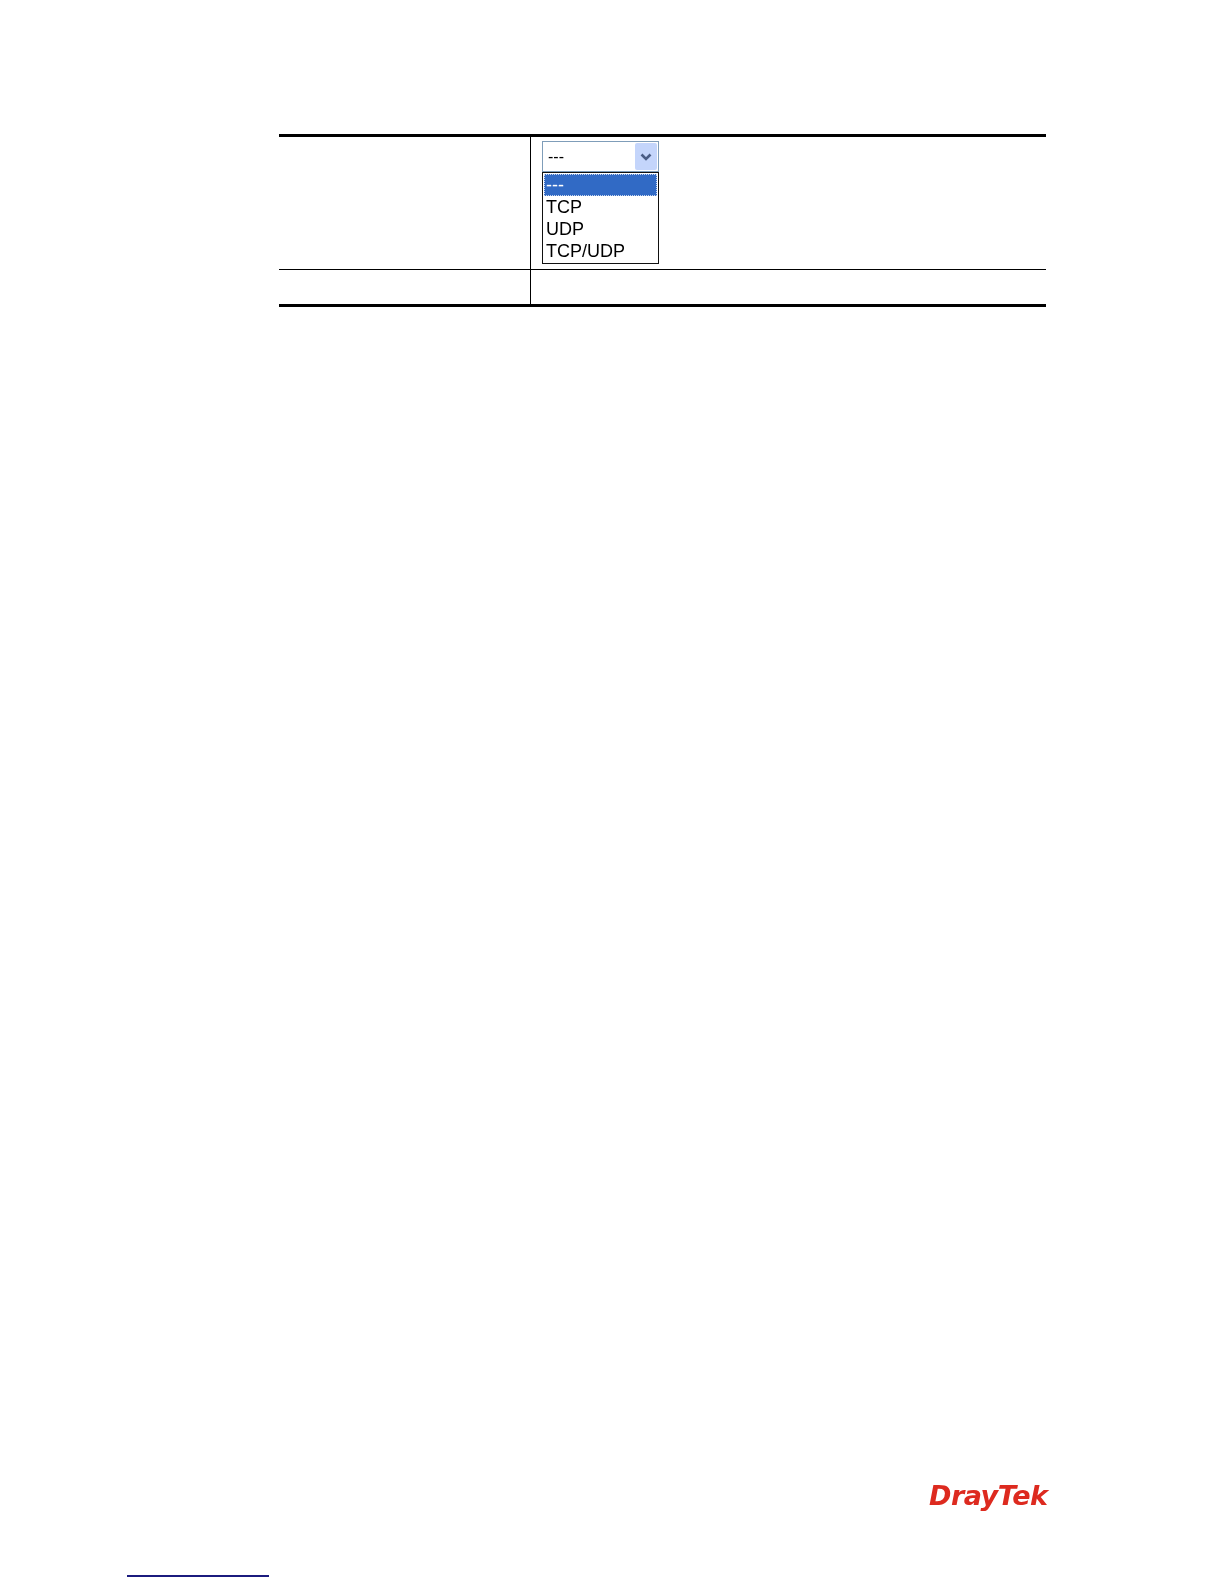 Image resolution: width=1224 pixels, height=1584 pixels. Describe the element at coordinates (600, 156) in the screenshot. I see `dropdown-select: ---` at that location.